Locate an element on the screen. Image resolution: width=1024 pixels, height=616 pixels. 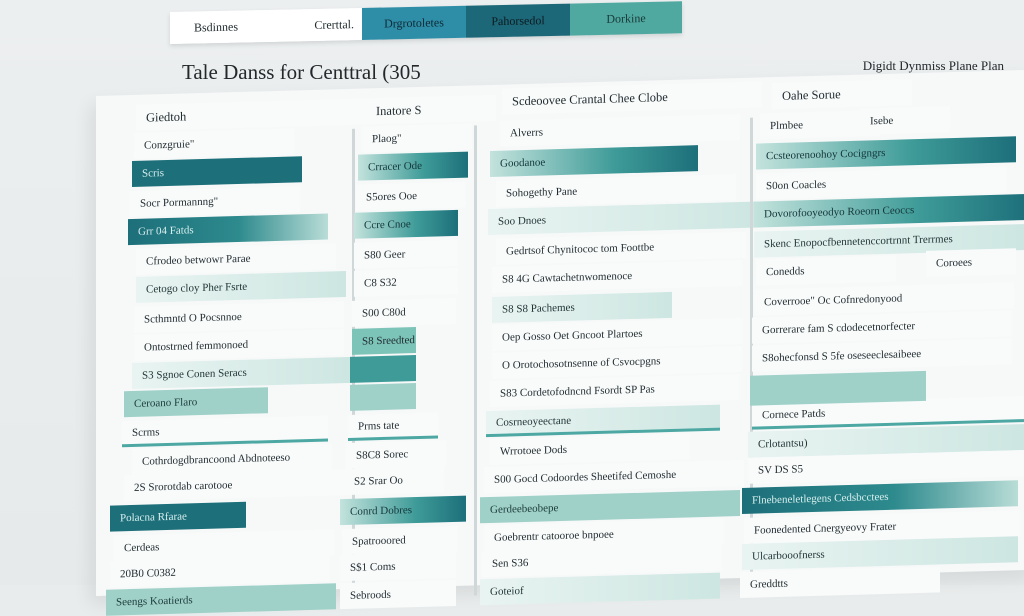
table-row: Prms tate is located at coordinates (393, 426).